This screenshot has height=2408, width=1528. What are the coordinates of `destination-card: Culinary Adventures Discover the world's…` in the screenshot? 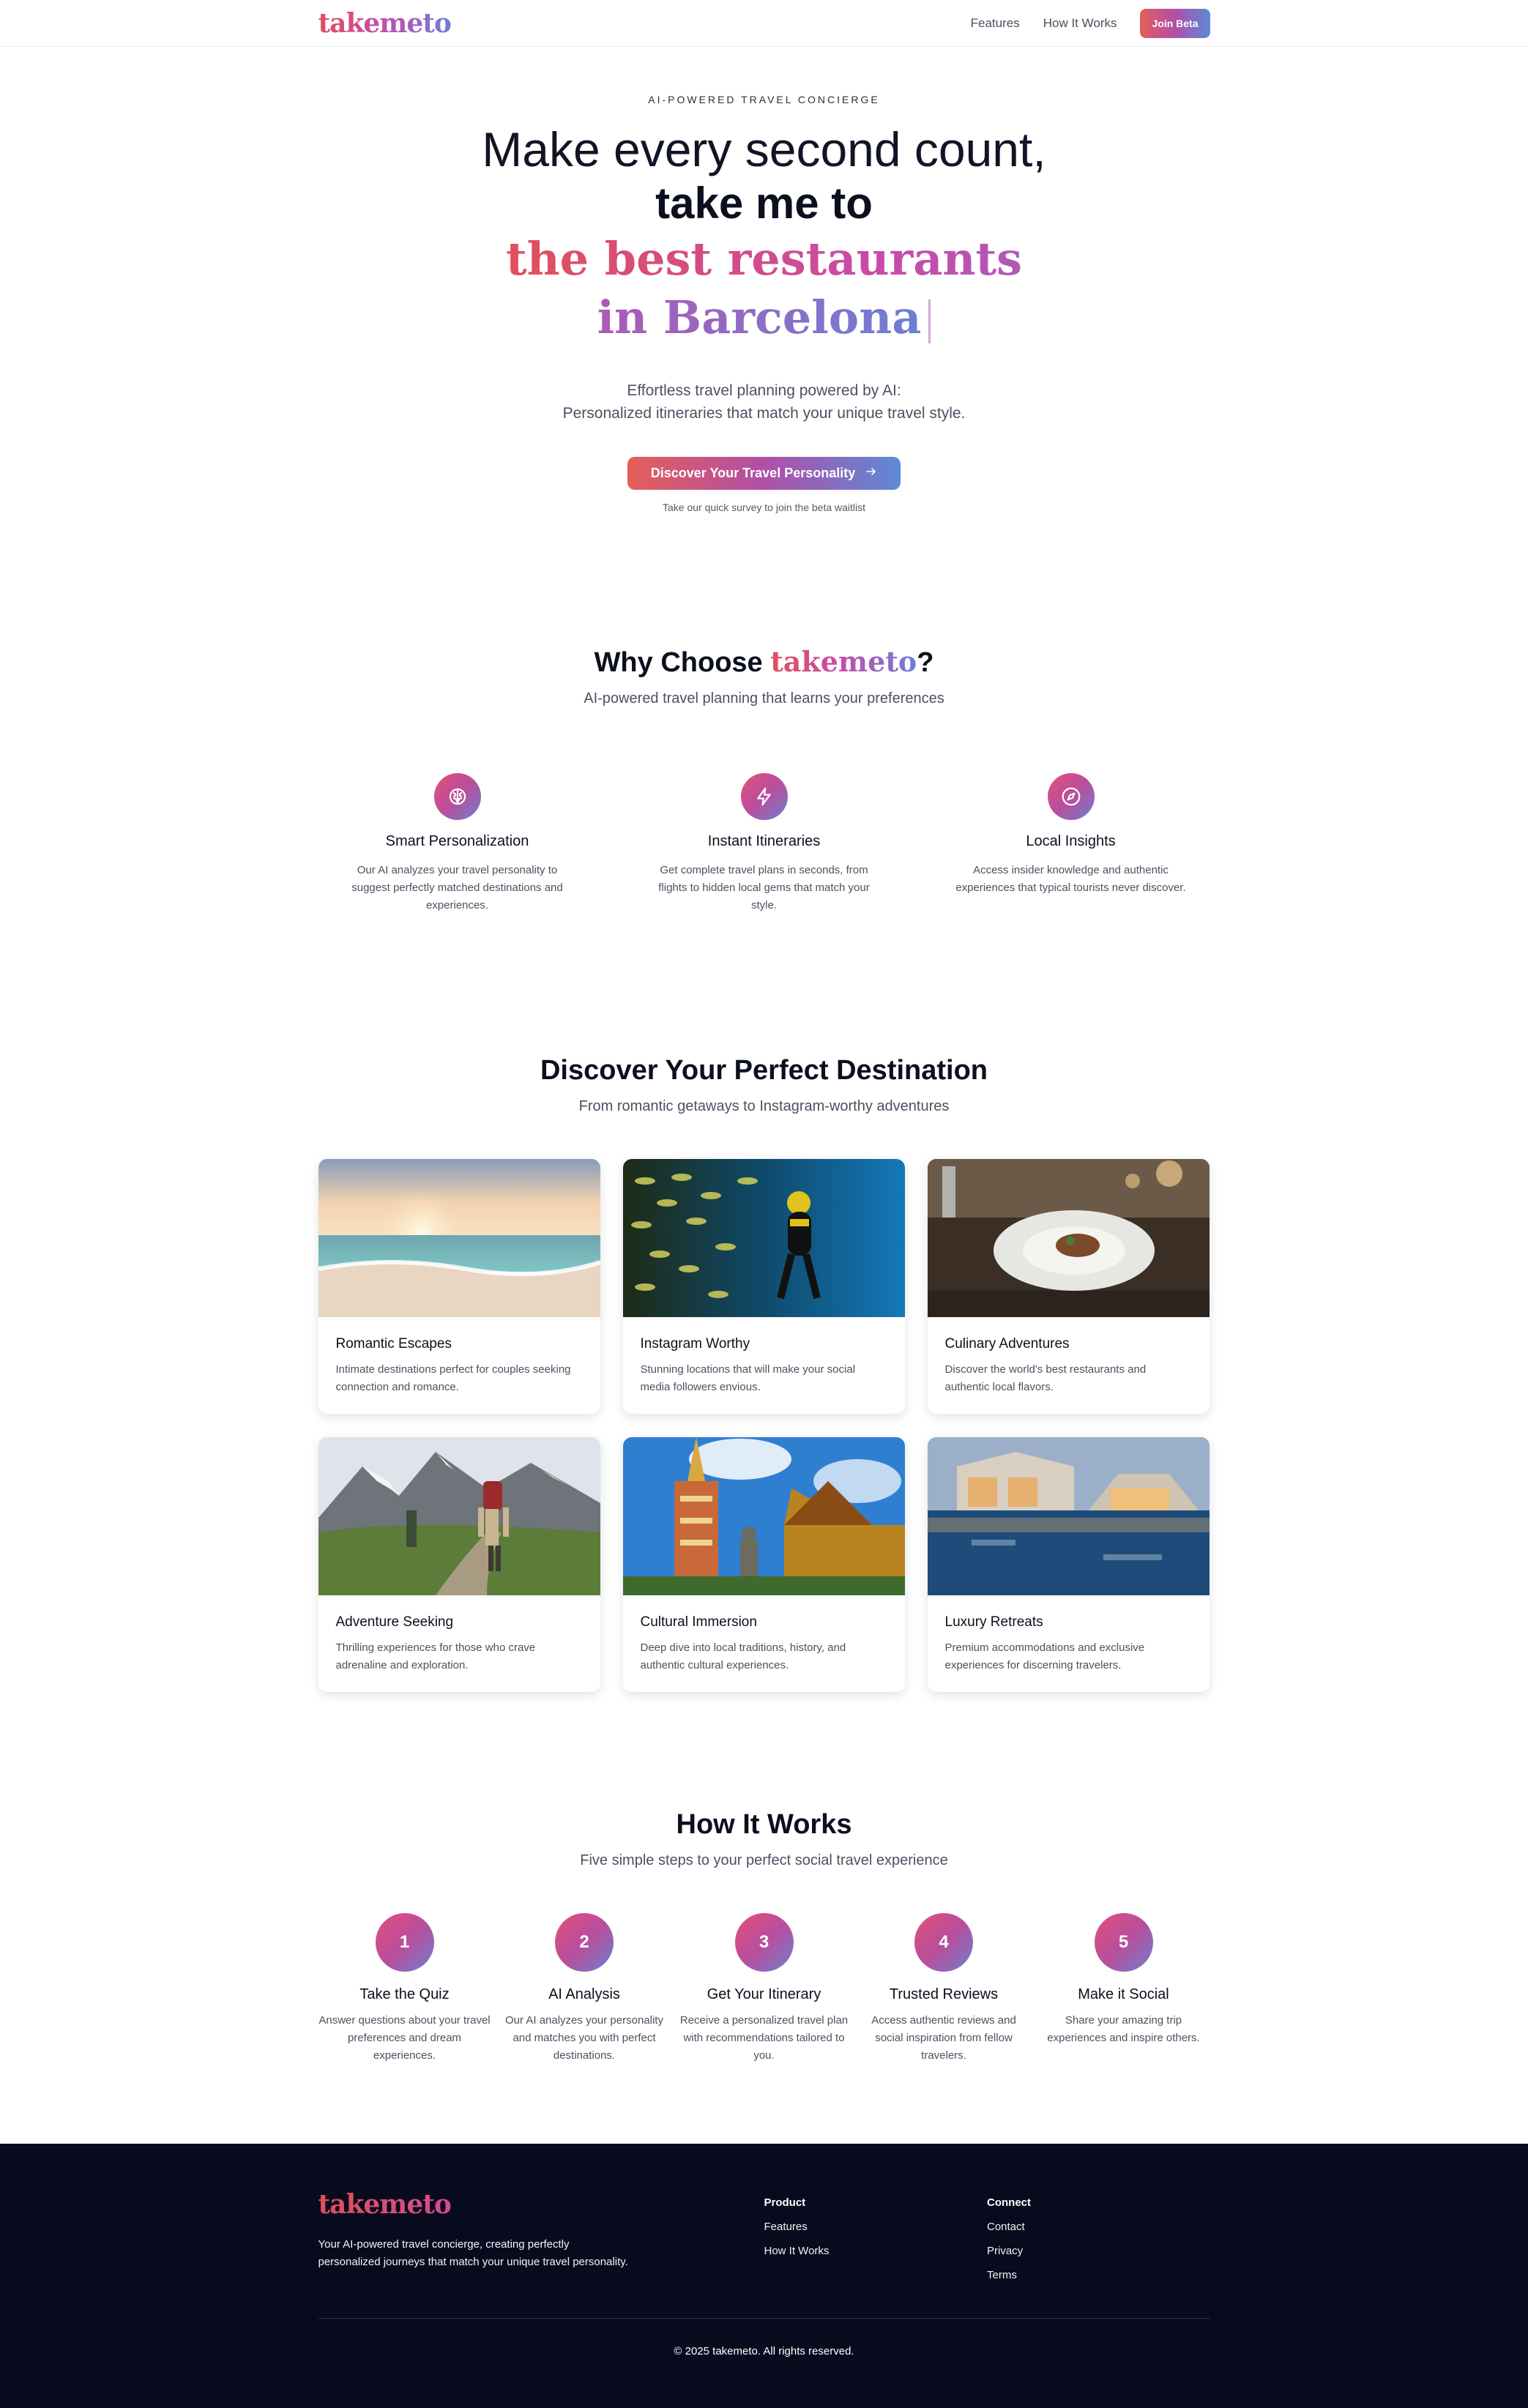 It's located at (1068, 1286).